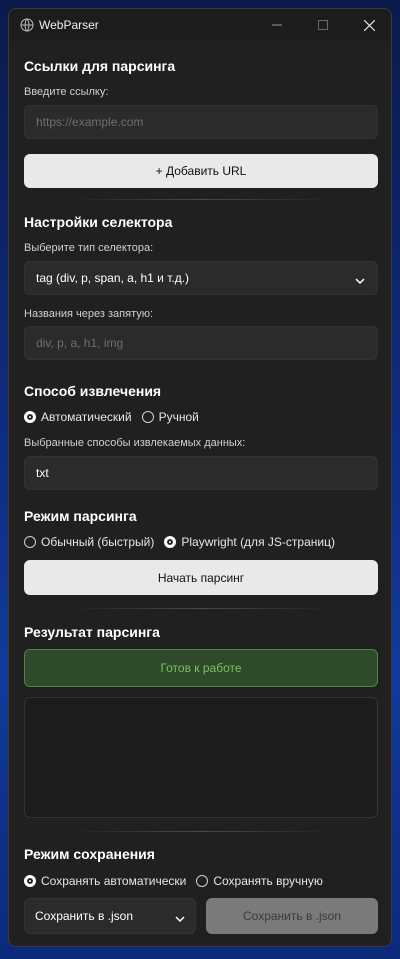 This screenshot has width=400, height=959. I want to click on result-section-title: Результат парсинга, so click(92, 632).